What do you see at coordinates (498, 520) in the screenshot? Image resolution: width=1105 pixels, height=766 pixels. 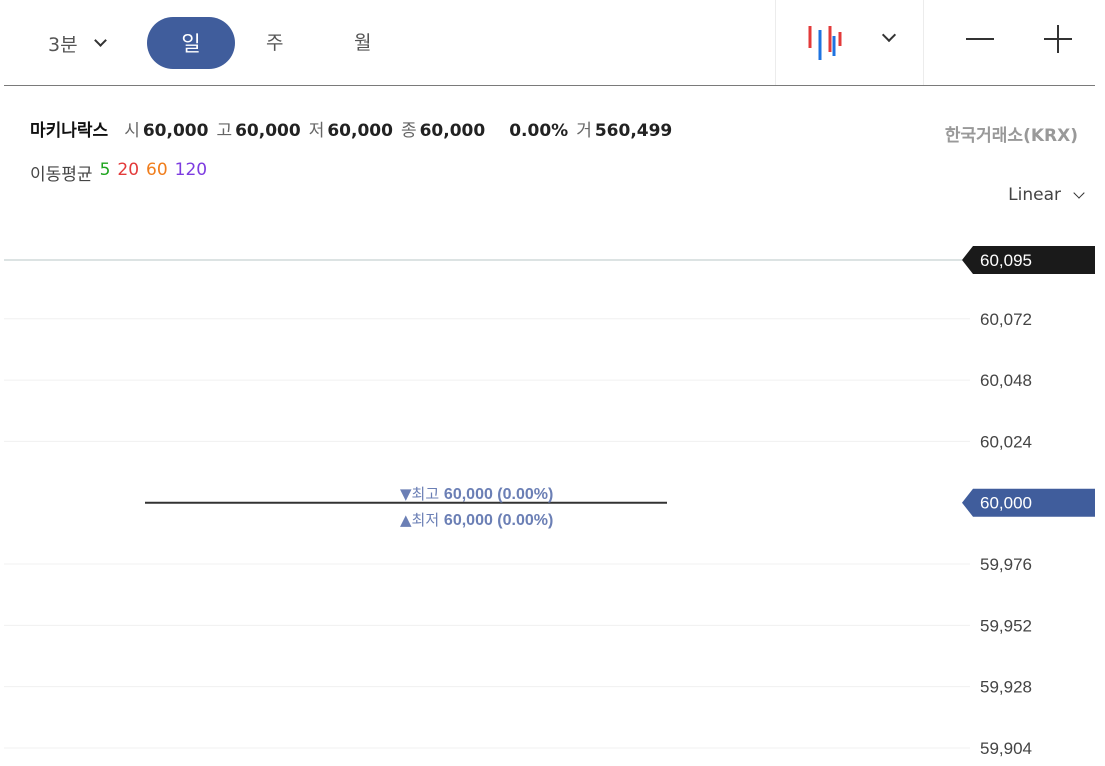 I see `low-annotation-value: 60,000 (0.00%)` at bounding box center [498, 520].